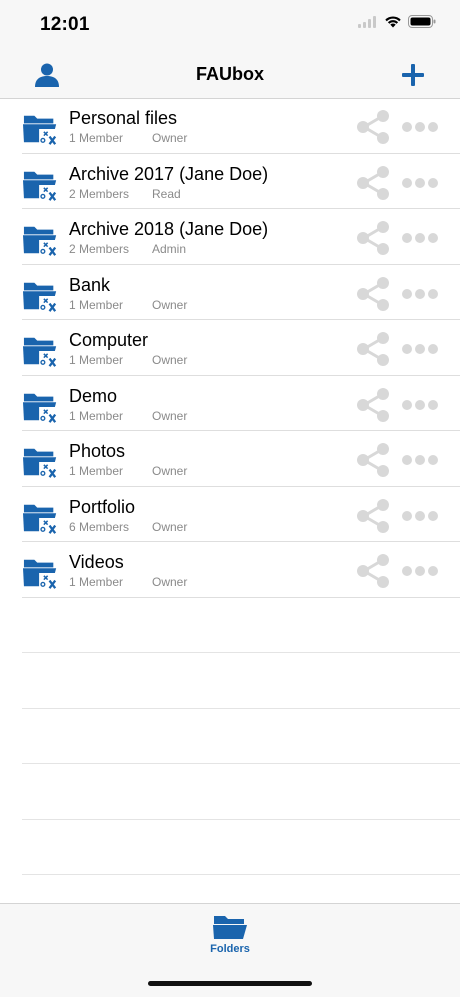 The height and width of the screenshot is (997, 460). I want to click on folder-row: Portfolio 6 Members Owner, so click(230, 515).